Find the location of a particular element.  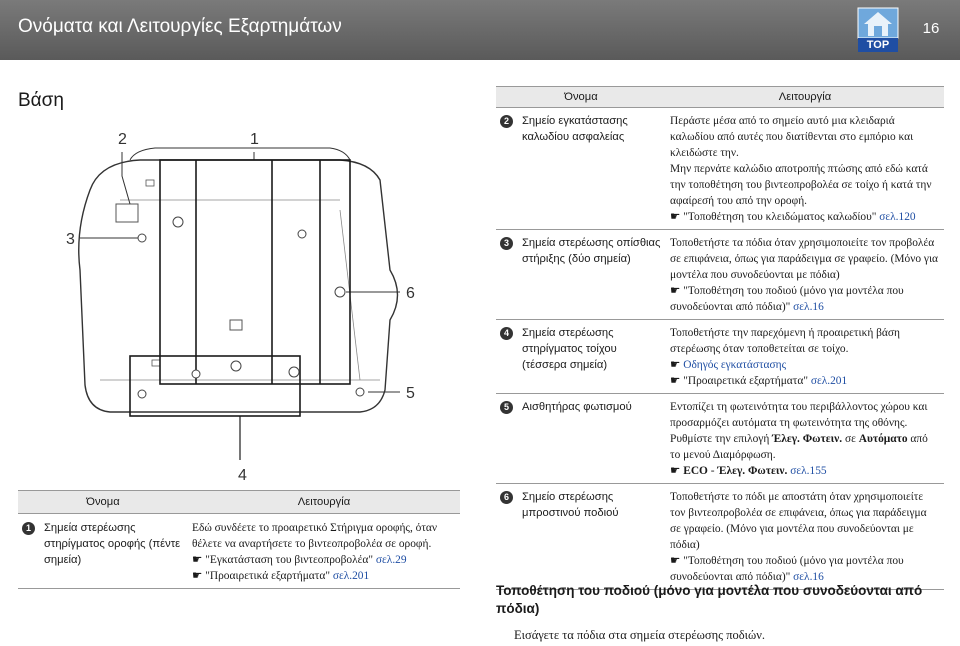

number-badge: 2 is located at coordinates (506, 121).